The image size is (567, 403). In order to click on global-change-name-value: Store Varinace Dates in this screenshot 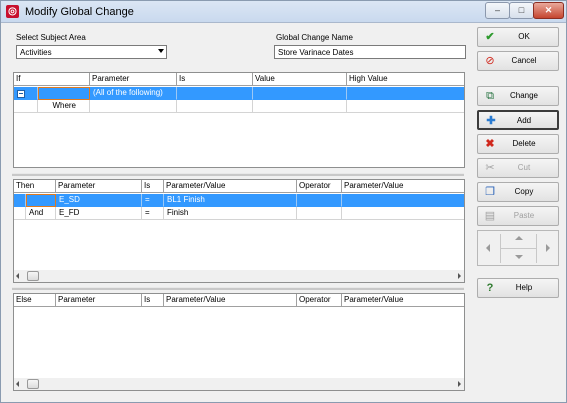, I will do `click(316, 52)`.